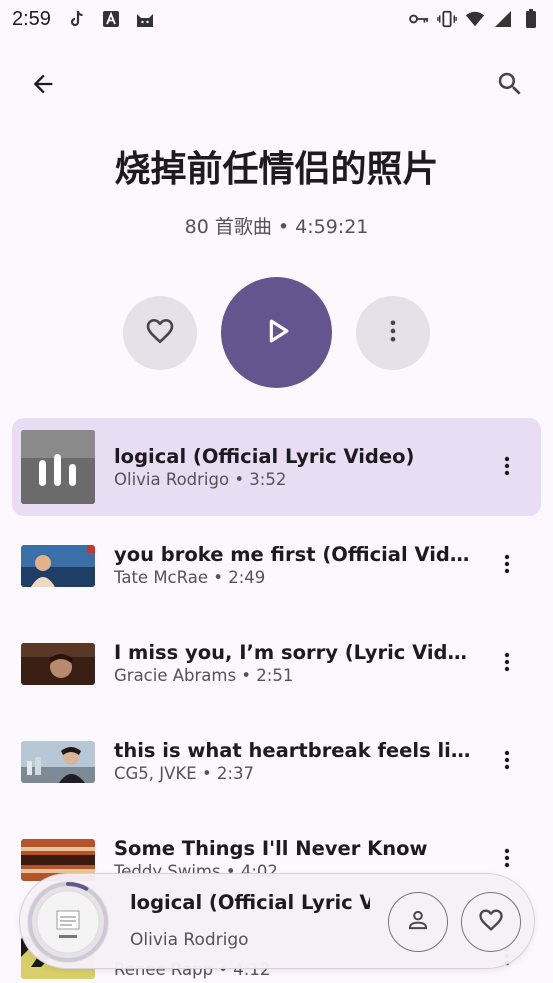 The image size is (553, 983). Describe the element at coordinates (200, 479) in the screenshot. I see `song-subtitle: Olivia Rodrigo • 3:52` at that location.